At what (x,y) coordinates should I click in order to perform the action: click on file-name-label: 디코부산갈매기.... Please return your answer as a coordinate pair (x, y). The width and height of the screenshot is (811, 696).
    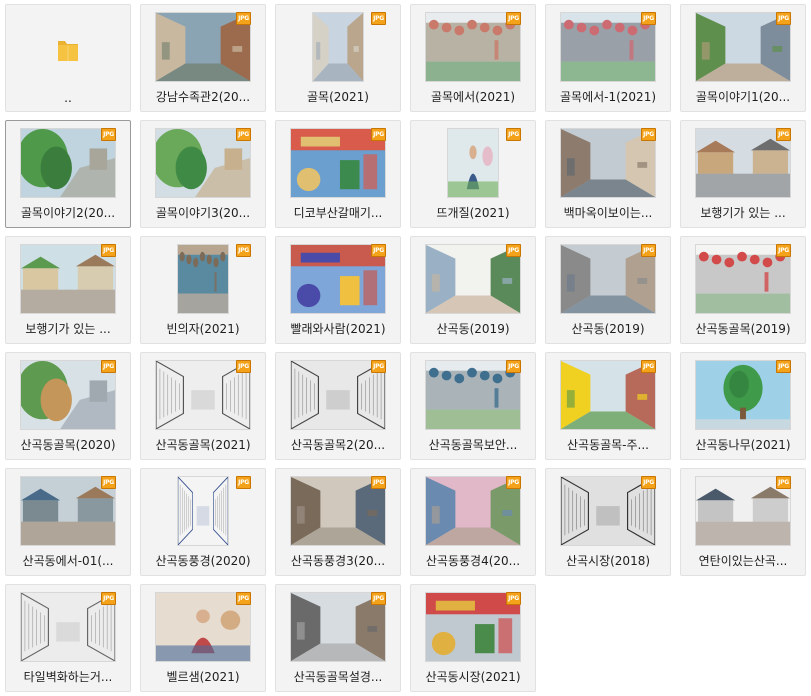
    Looking at the image, I should click on (338, 213).